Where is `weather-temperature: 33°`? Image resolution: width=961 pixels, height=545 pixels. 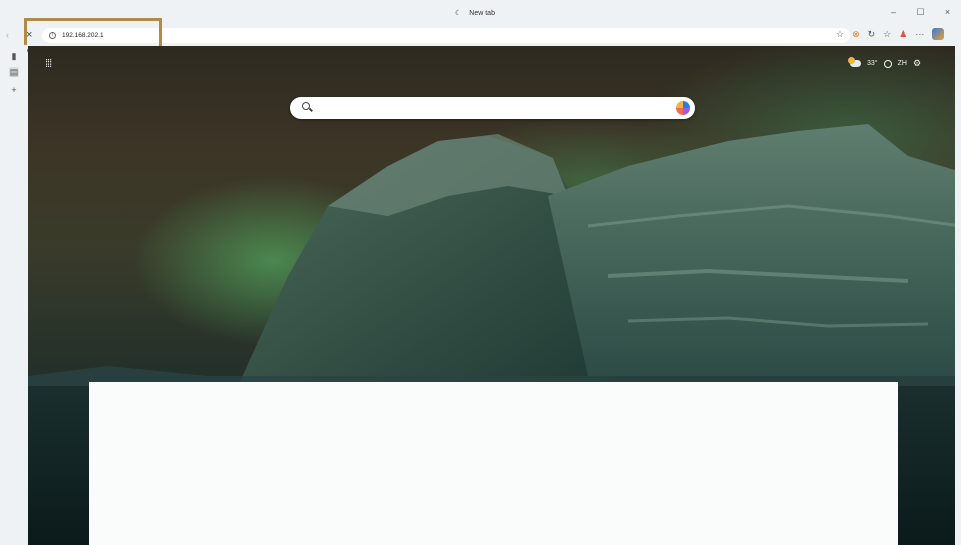
weather-temperature: 33° is located at coordinates (872, 63).